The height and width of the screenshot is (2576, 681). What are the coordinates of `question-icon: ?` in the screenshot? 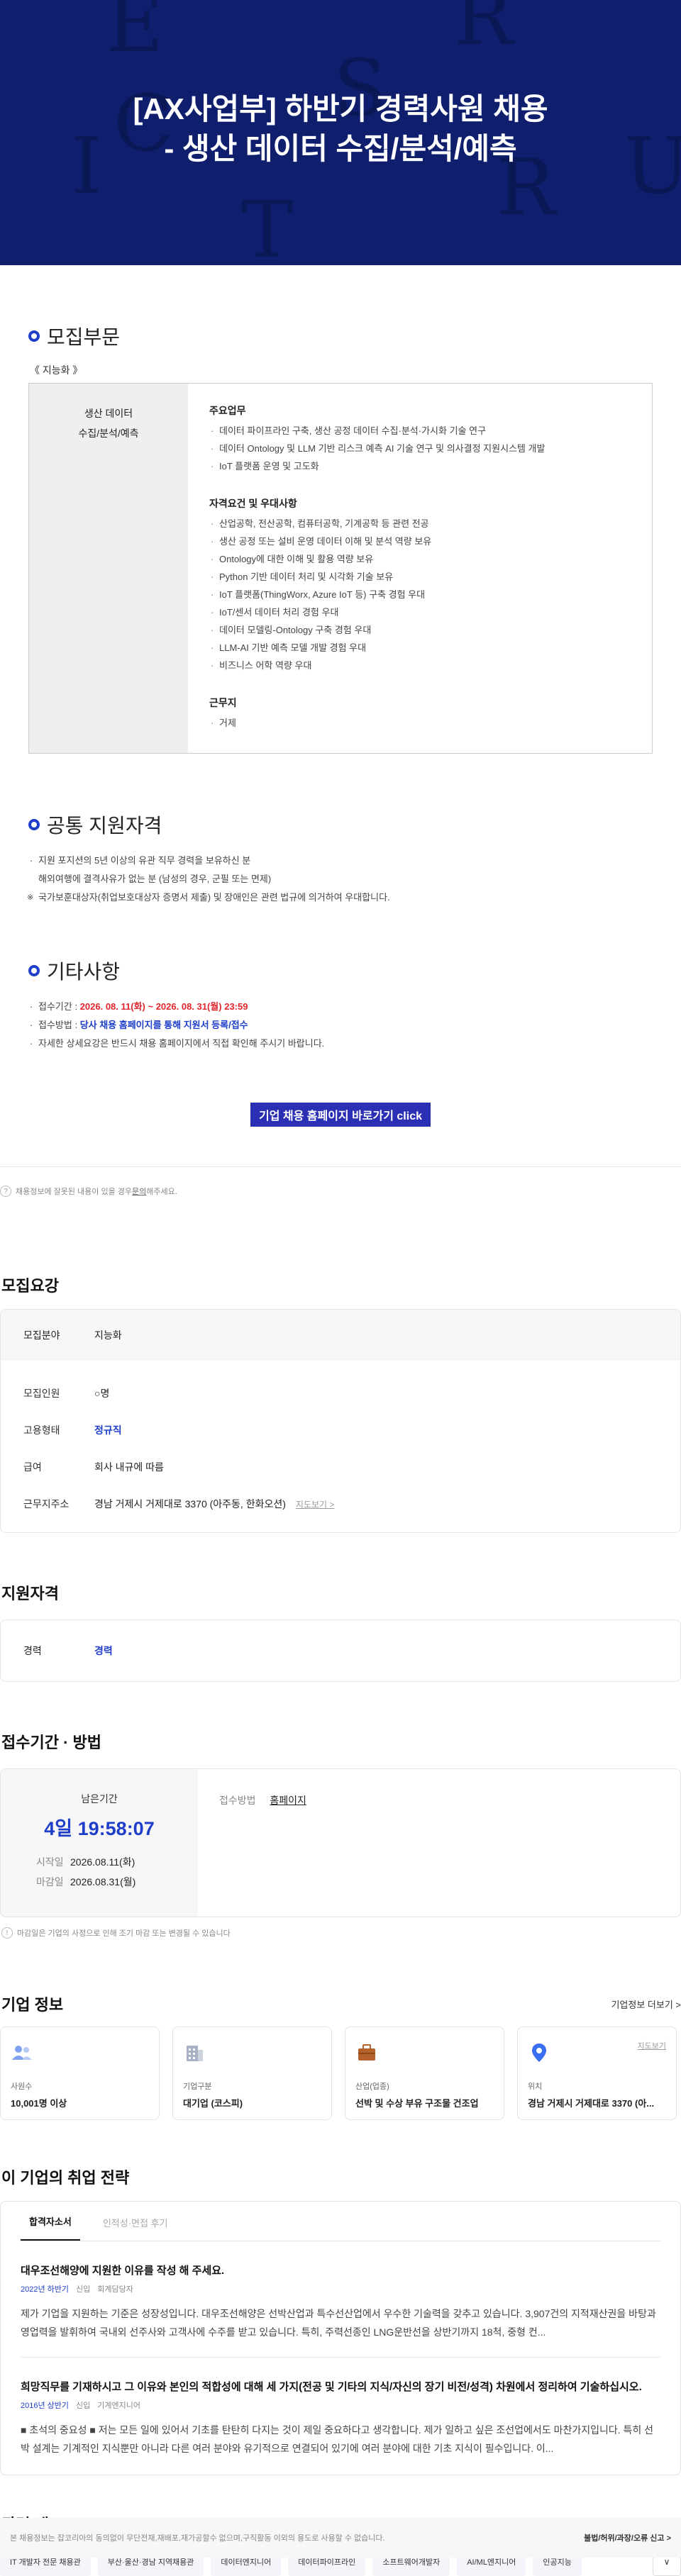 It's located at (5, 1191).